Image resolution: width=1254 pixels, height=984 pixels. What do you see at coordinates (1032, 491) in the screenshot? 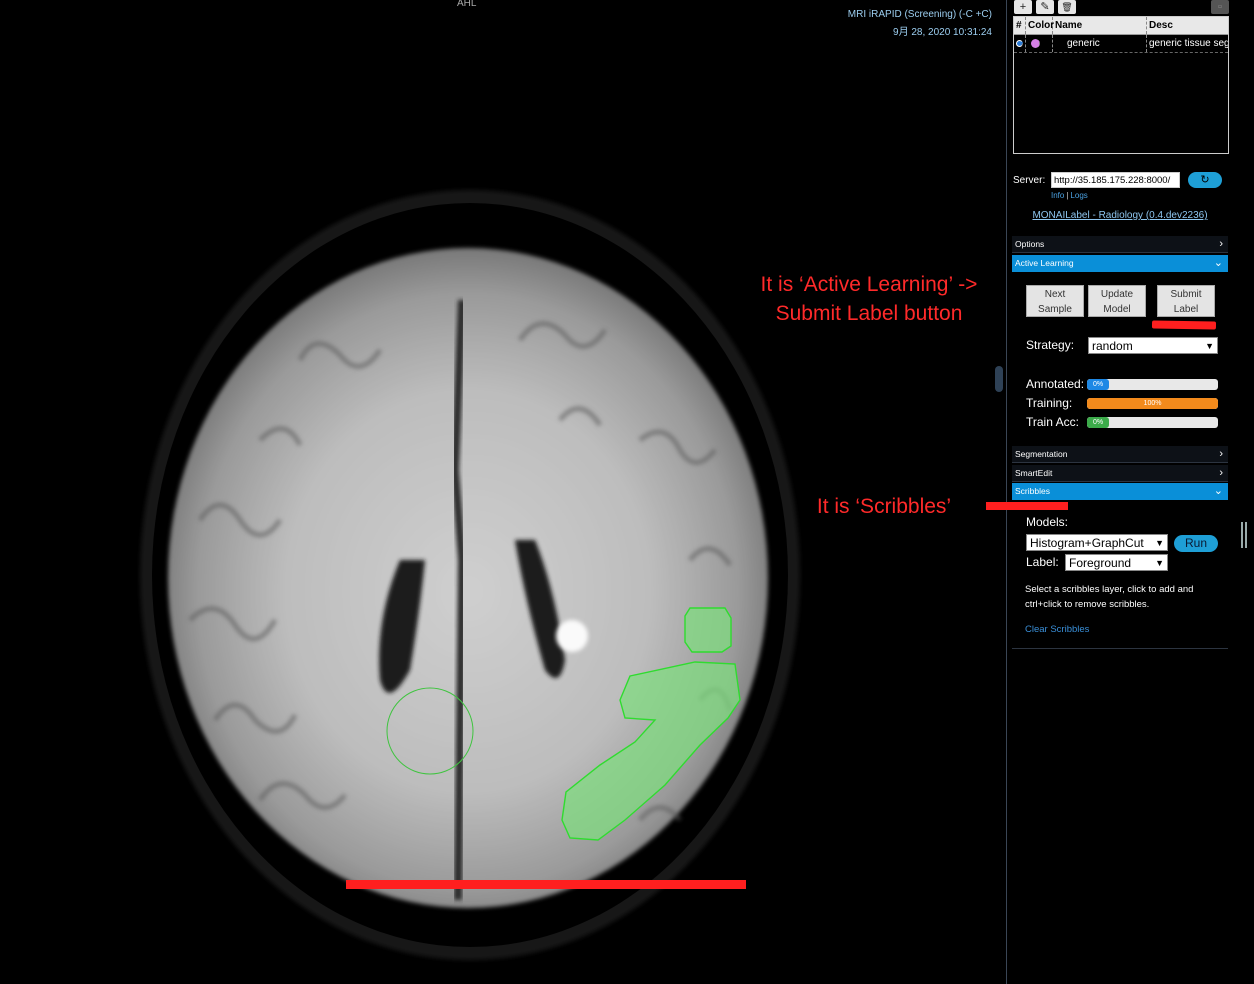
I see `section-title: Scribbles` at bounding box center [1032, 491].